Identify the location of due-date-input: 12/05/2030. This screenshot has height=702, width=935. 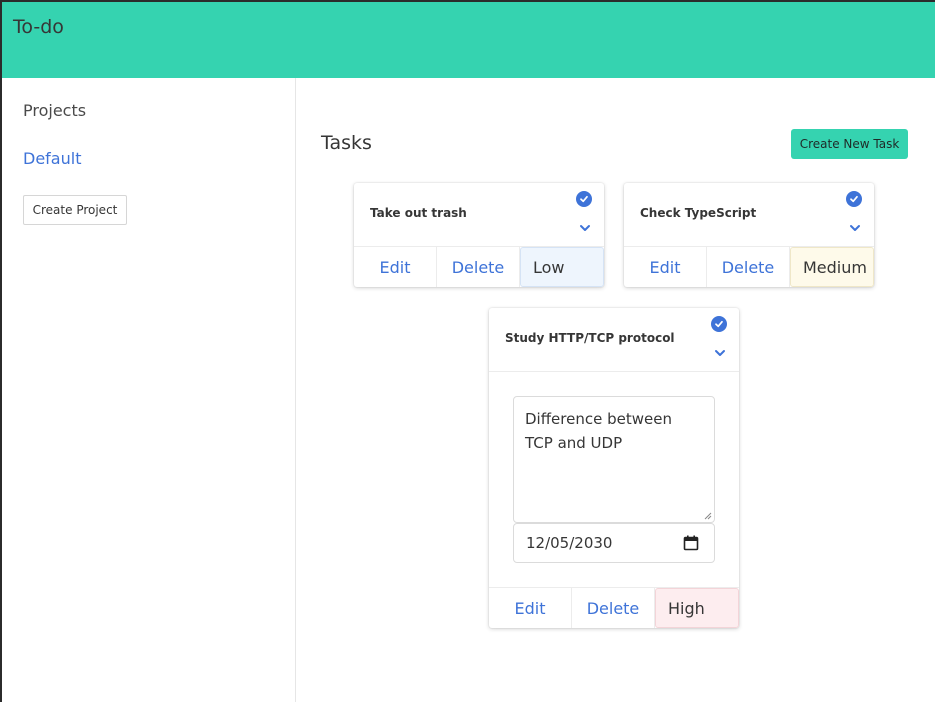
(614, 543).